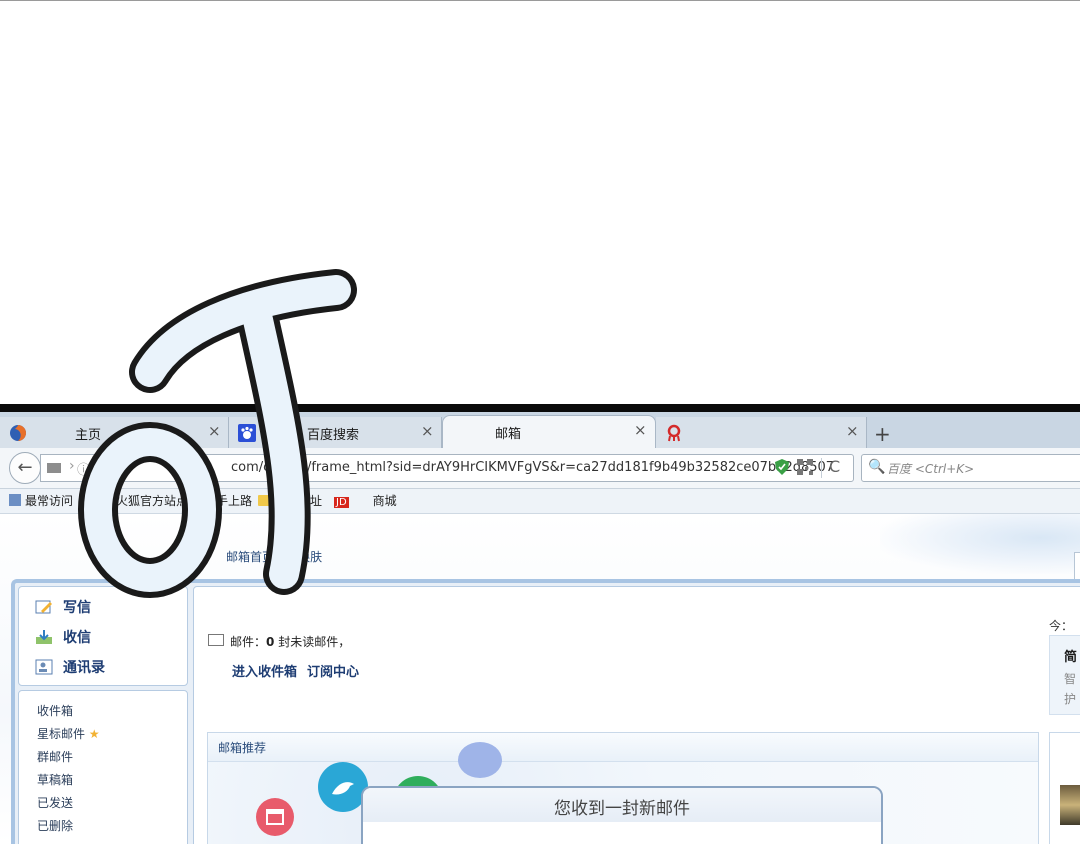  What do you see at coordinates (882, 434) in the screenshot?
I see `new-tab-button: +` at bounding box center [882, 434].